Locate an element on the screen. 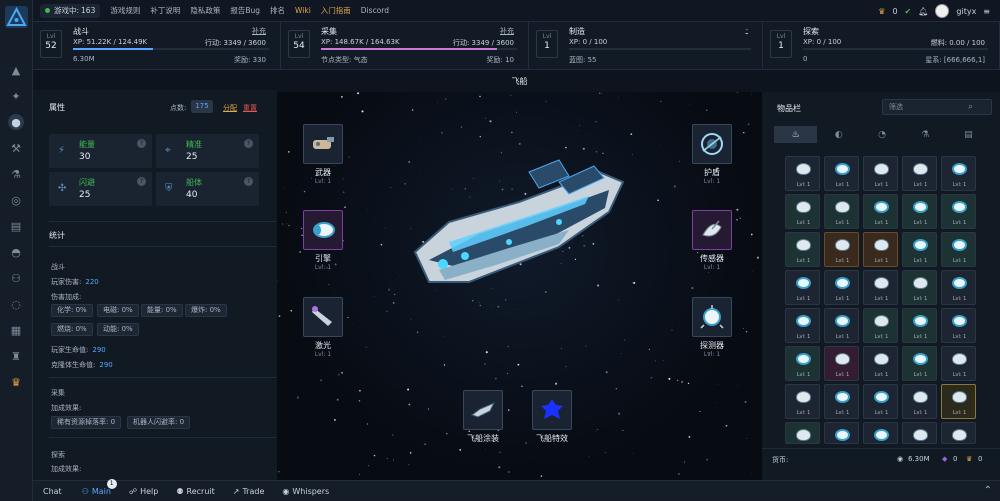 This screenshot has width=1000, height=501. map-icon: ▤ is located at coordinates (16, 226).